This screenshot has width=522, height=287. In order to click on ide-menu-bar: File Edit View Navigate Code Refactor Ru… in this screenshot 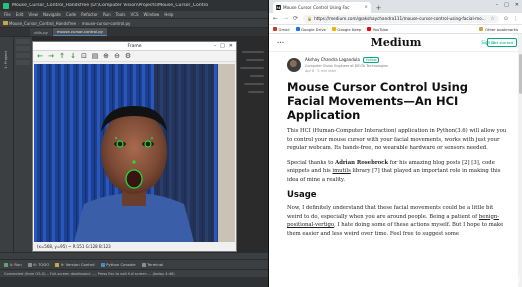, I will do `click(134, 15)`.